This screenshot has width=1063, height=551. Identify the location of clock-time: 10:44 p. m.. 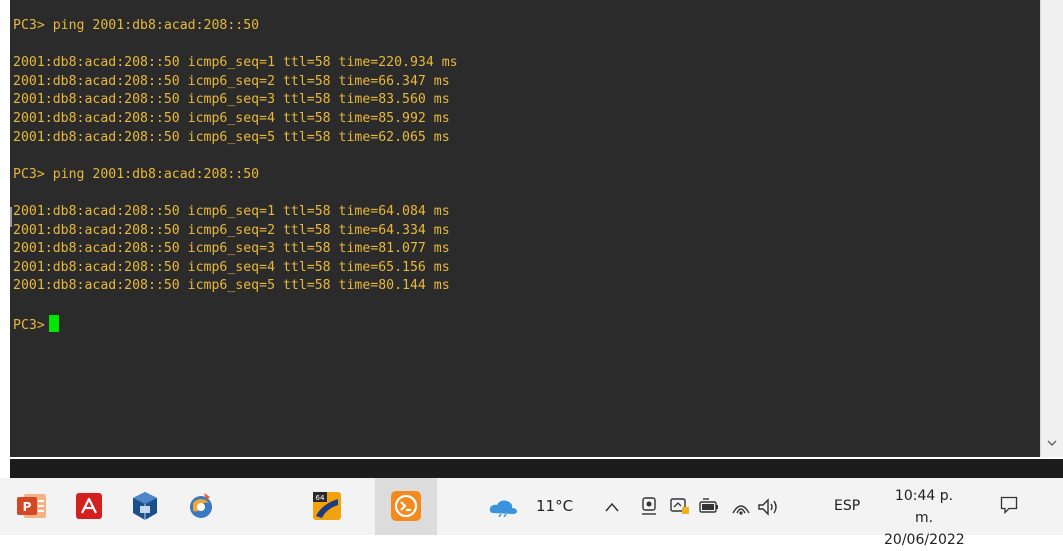
(924, 507).